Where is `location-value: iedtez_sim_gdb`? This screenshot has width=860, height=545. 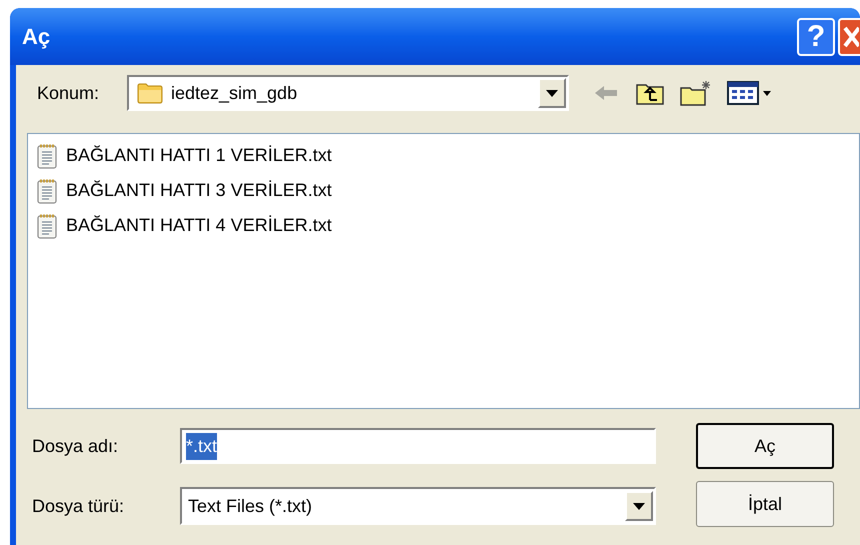
location-value: iedtez_sim_gdb is located at coordinates (234, 93).